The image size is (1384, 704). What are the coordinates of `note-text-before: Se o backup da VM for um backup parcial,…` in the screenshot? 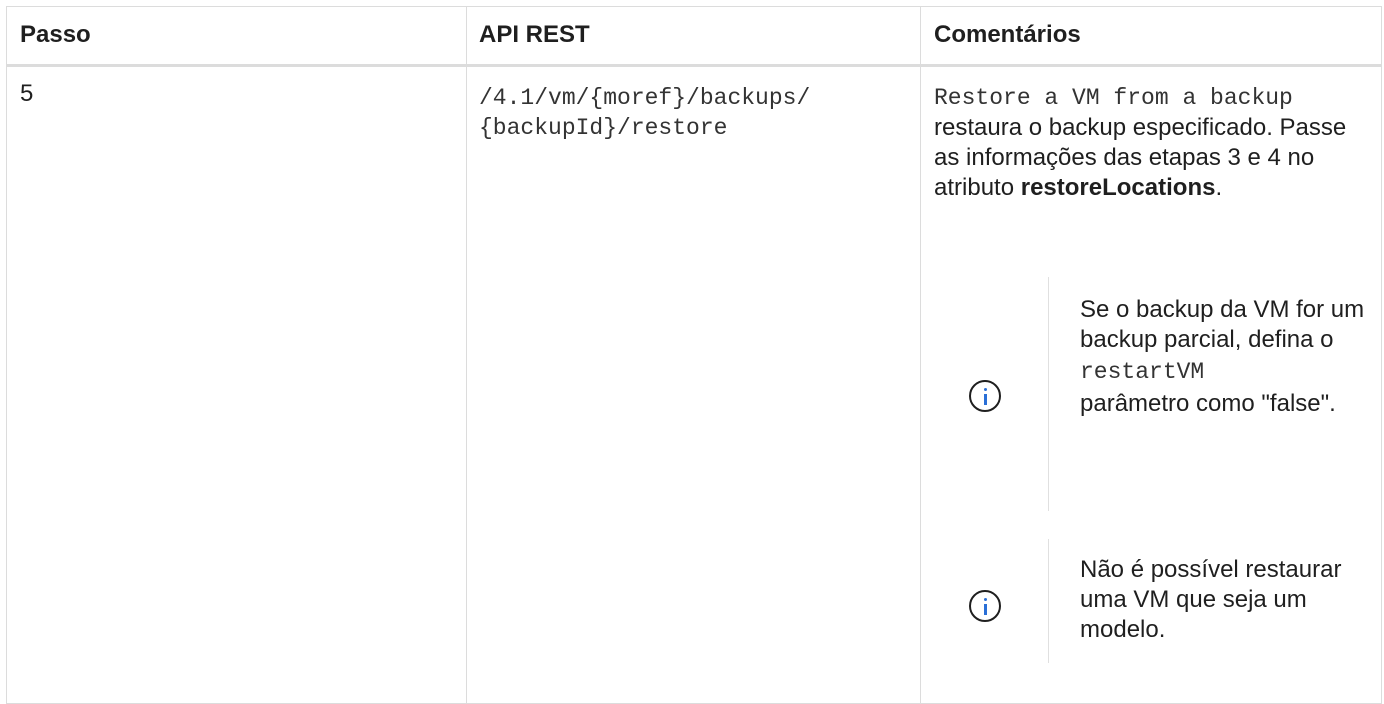 It's located at (1222, 324).